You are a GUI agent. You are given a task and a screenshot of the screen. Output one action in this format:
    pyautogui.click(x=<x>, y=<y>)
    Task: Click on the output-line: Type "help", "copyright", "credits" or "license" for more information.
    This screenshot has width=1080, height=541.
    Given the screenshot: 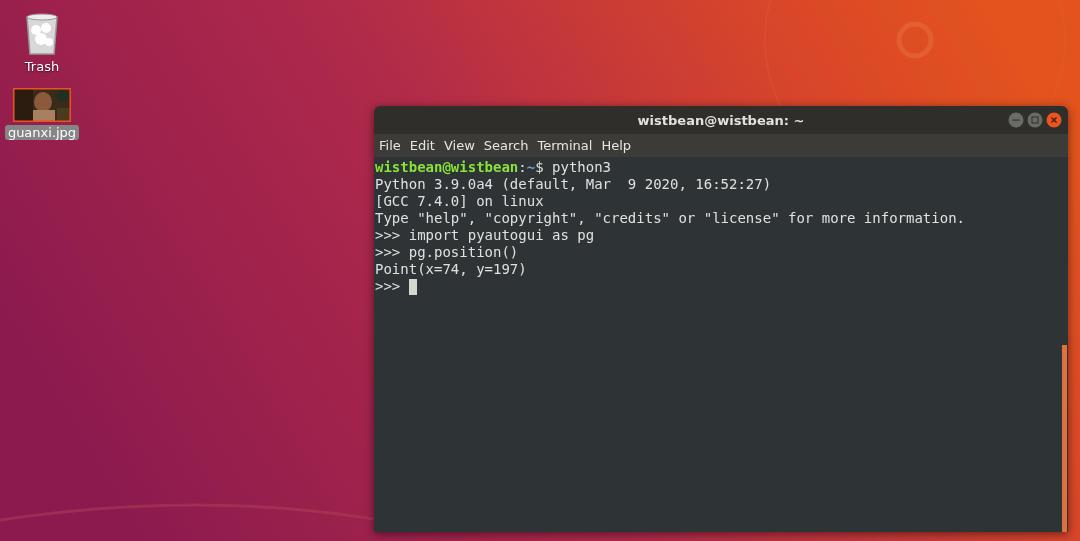 What is the action you would take?
    pyautogui.click(x=670, y=218)
    